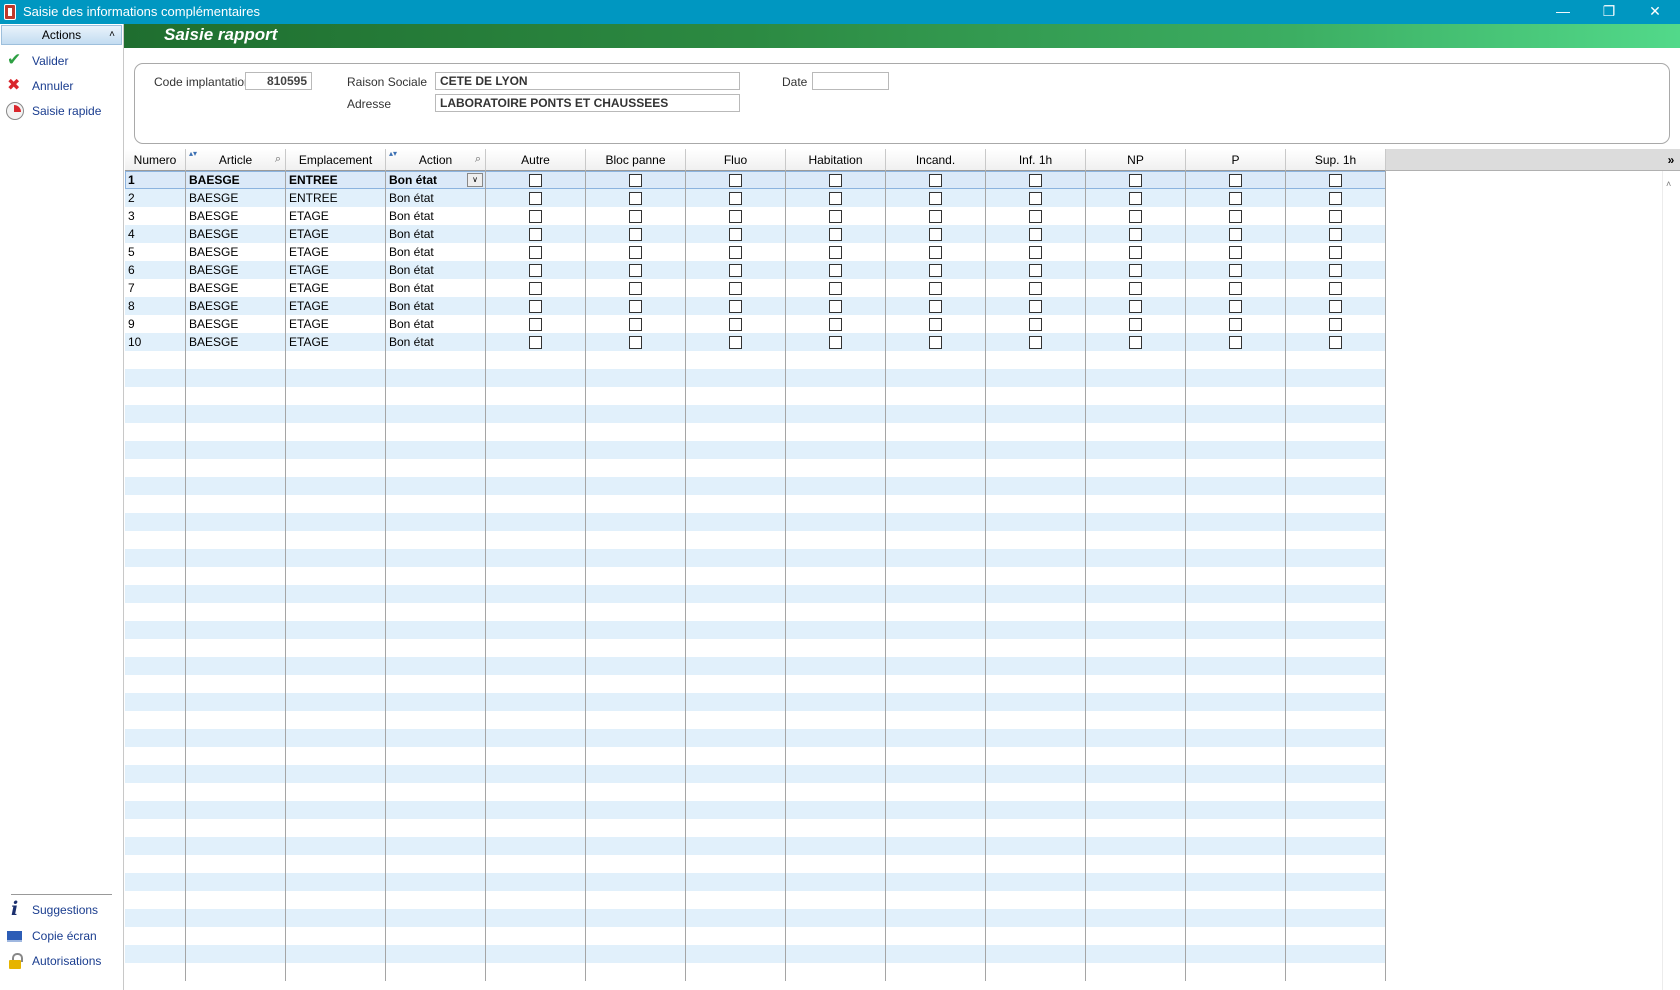 The image size is (1680, 990). Describe the element at coordinates (736, 450) in the screenshot. I see `cell-fluo` at that location.